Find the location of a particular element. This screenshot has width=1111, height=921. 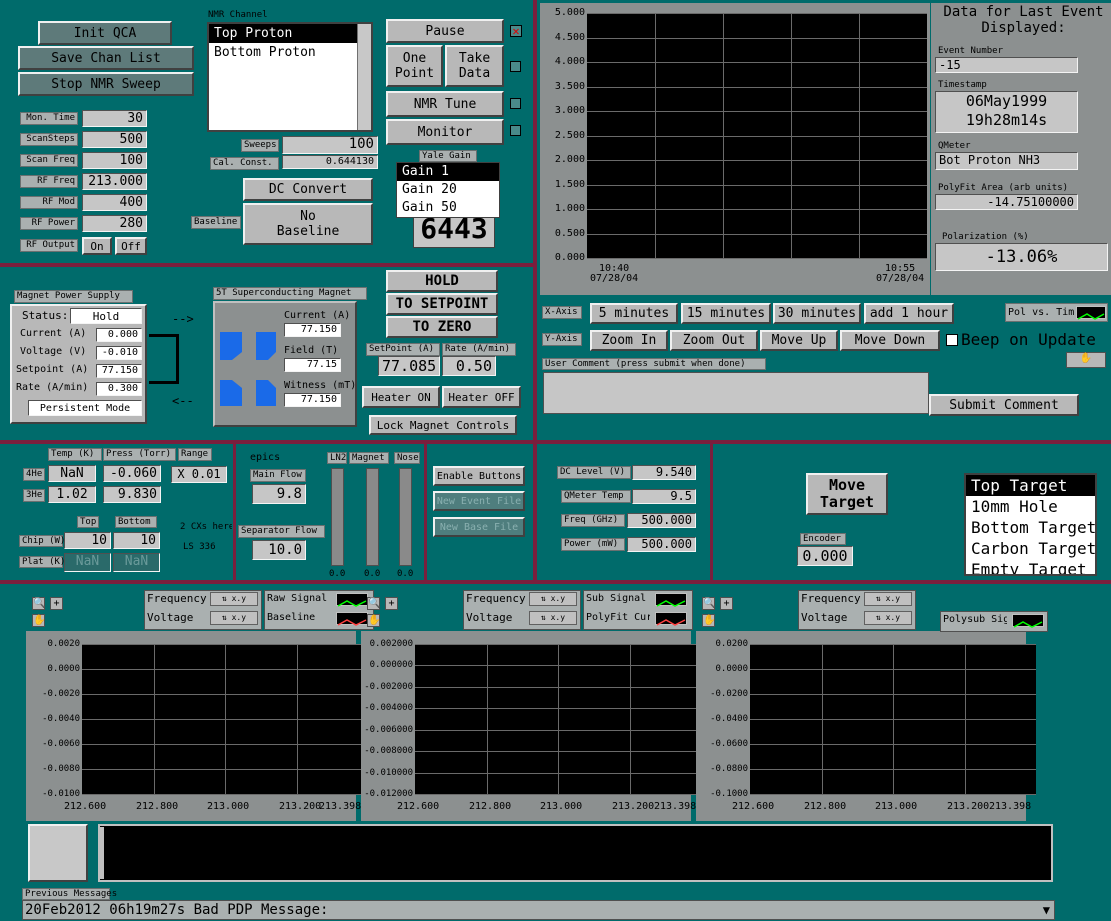

status-field: Hold is located at coordinates (106, 316).